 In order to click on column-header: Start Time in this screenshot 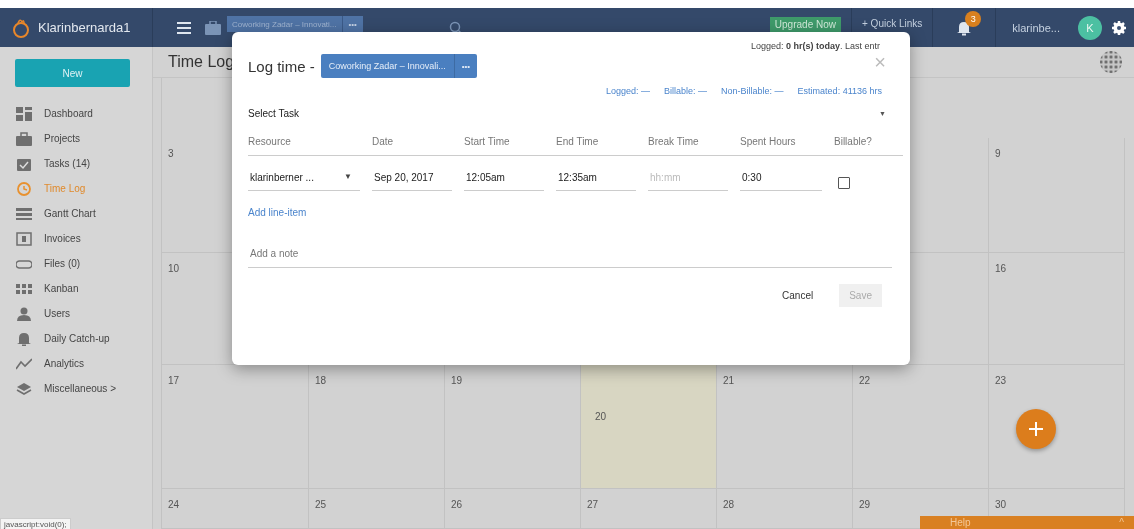, I will do `click(510, 146)`.